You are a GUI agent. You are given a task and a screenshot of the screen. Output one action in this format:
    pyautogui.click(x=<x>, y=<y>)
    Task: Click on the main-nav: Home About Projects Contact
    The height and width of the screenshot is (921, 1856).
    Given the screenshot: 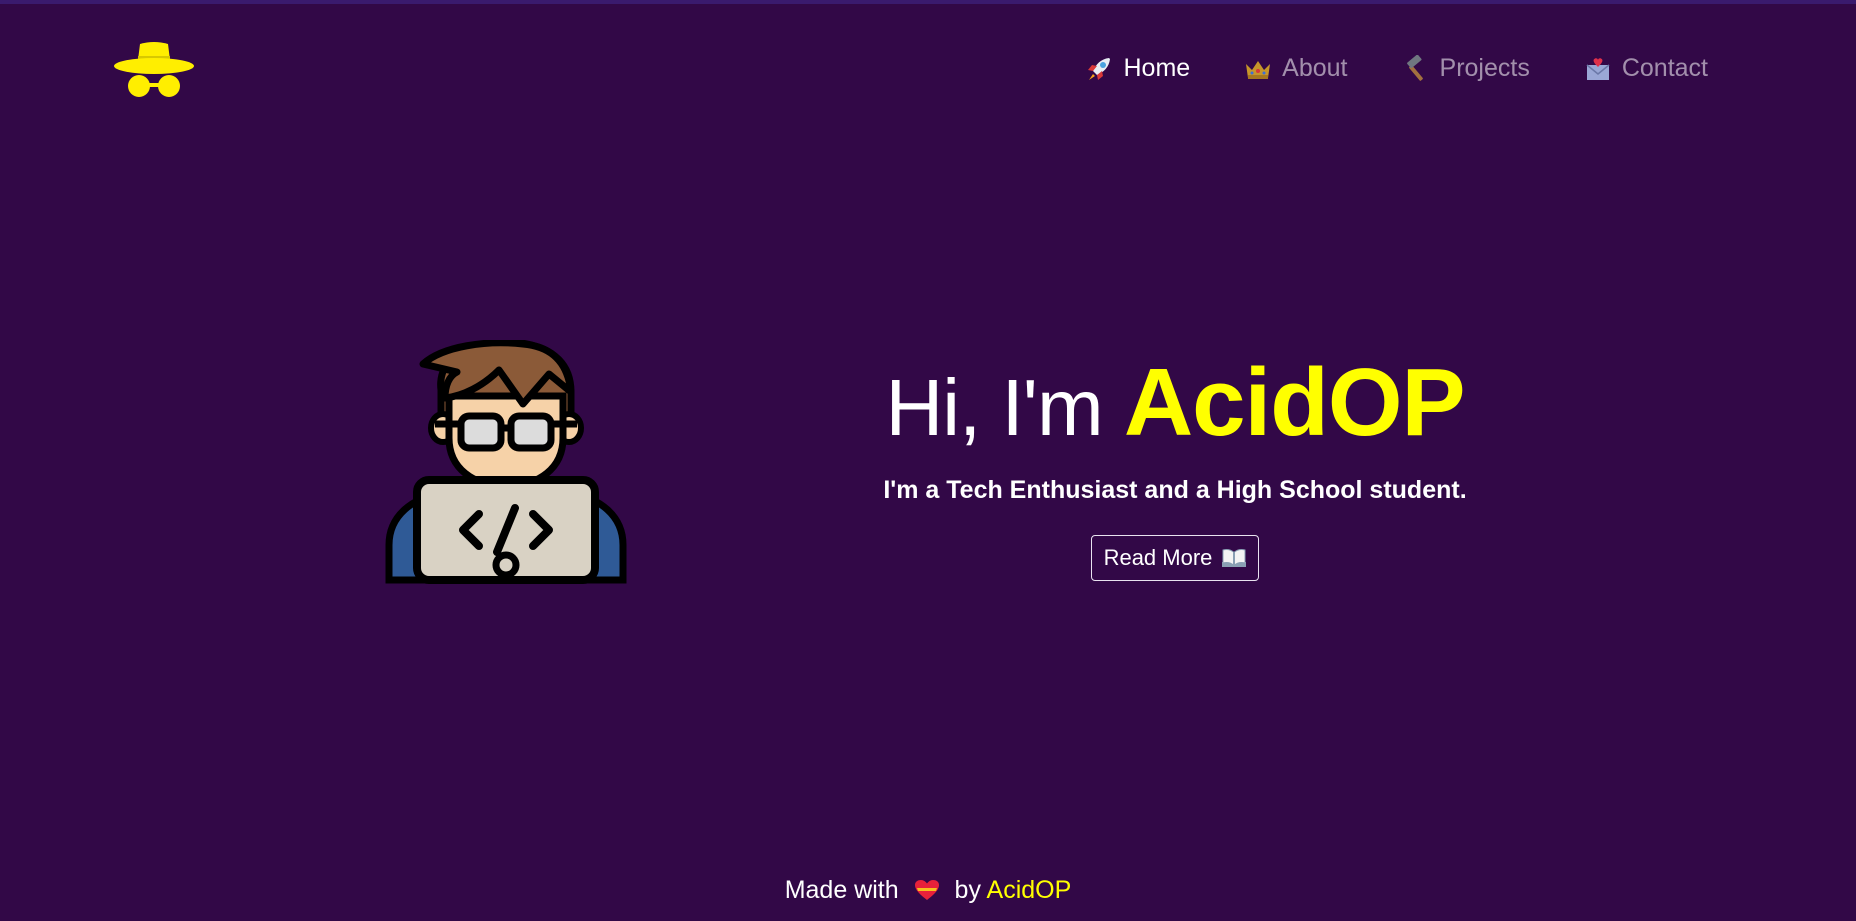 What is the action you would take?
    pyautogui.click(x=1396, y=68)
    